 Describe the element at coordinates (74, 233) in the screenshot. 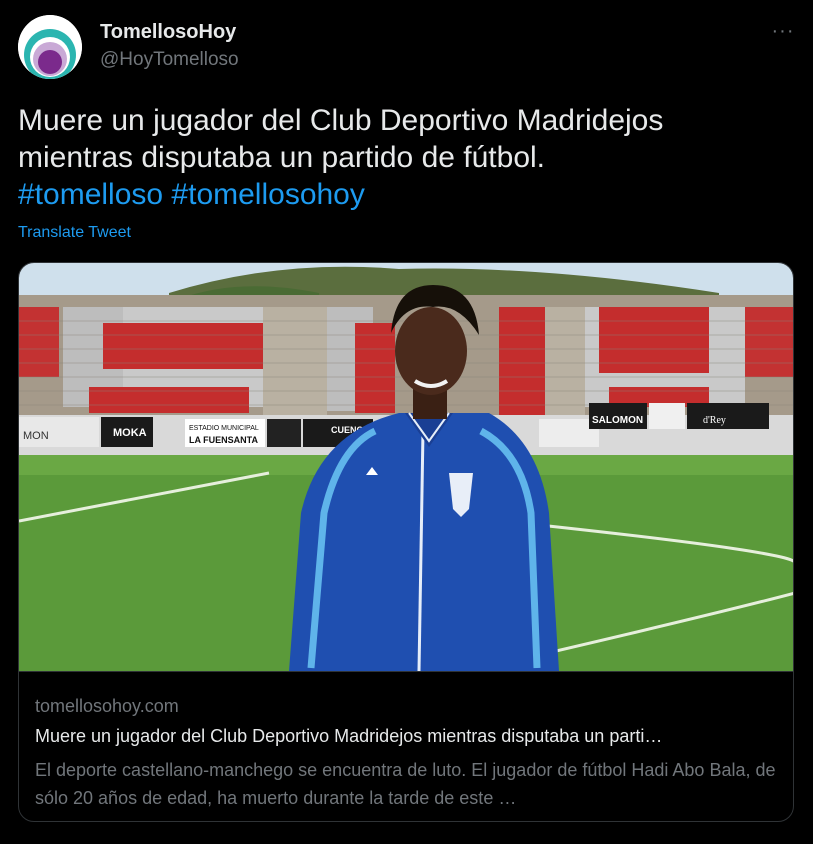

I see `translate-tweet-link: Translate Tweet` at that location.